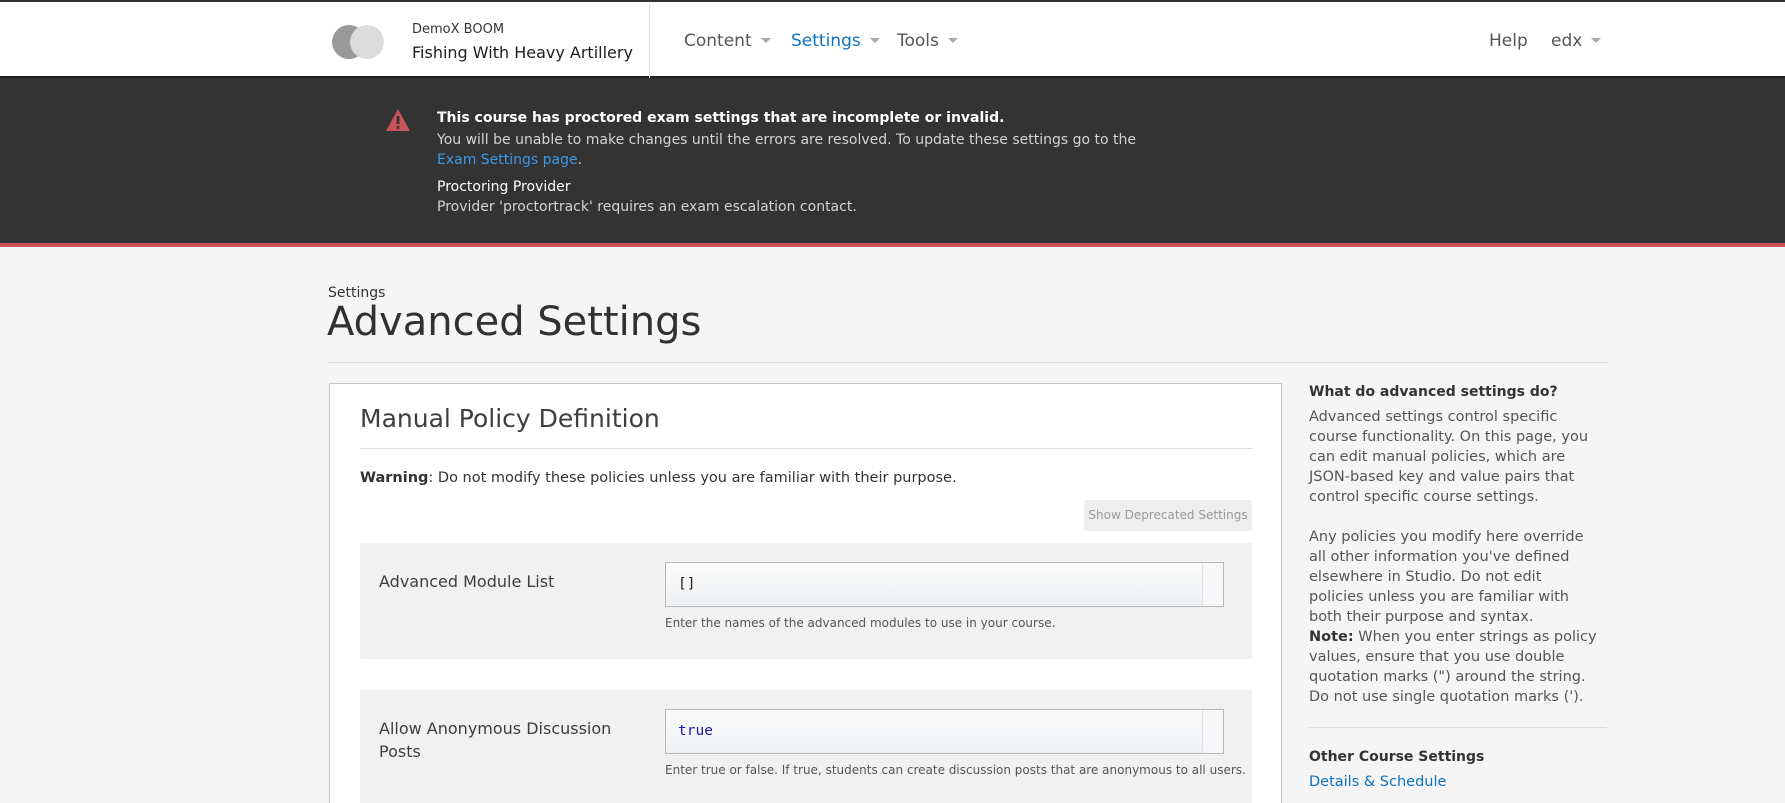 This screenshot has height=803, width=1785. Describe the element at coordinates (495, 740) in the screenshot. I see `field-label: Allow Anonymous Discussion Posts` at that location.